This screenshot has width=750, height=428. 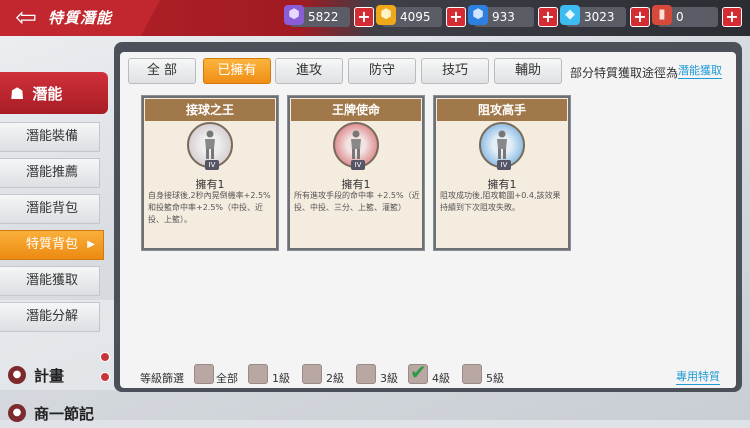 I want to click on currency-gems-value: 5822, so click(x=323, y=17).